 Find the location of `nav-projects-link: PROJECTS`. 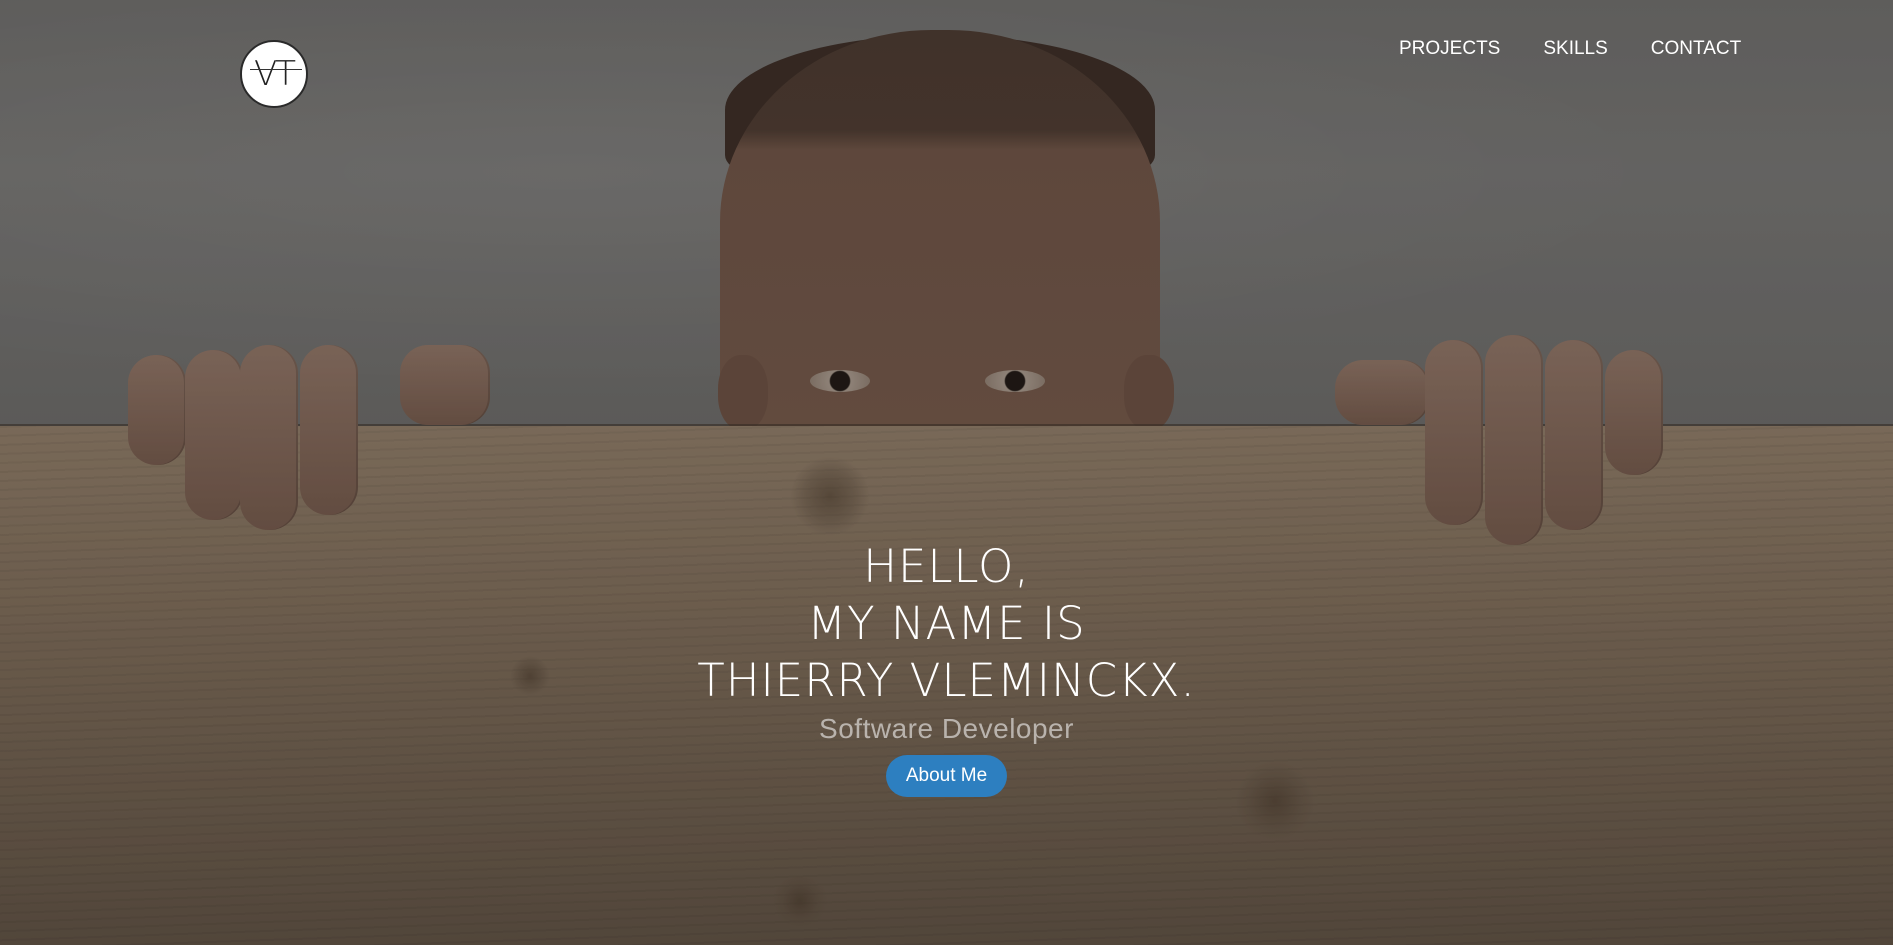

nav-projects-link: PROJECTS is located at coordinates (1449, 49).